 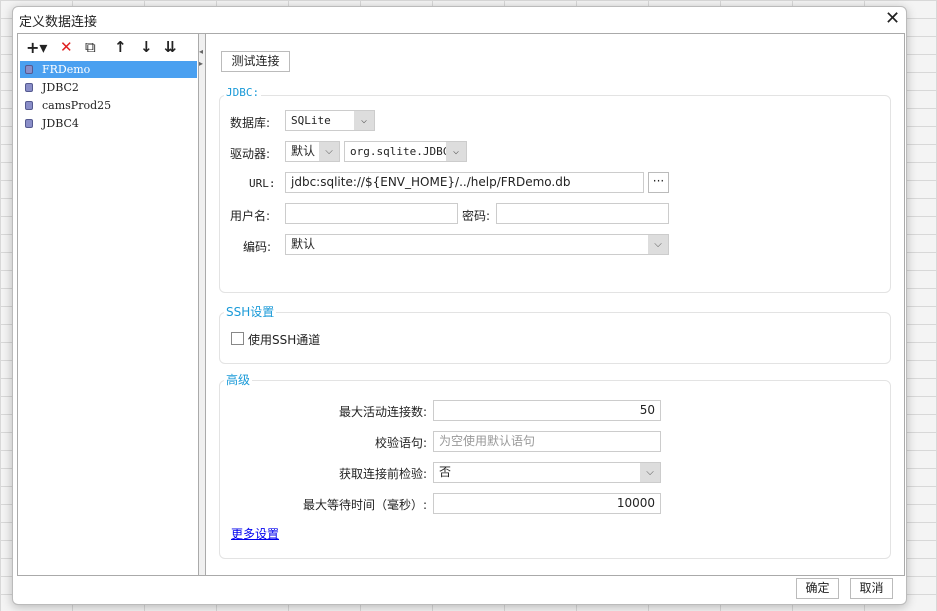 What do you see at coordinates (243, 92) in the screenshot?
I see `group-title: JDBC:` at bounding box center [243, 92].